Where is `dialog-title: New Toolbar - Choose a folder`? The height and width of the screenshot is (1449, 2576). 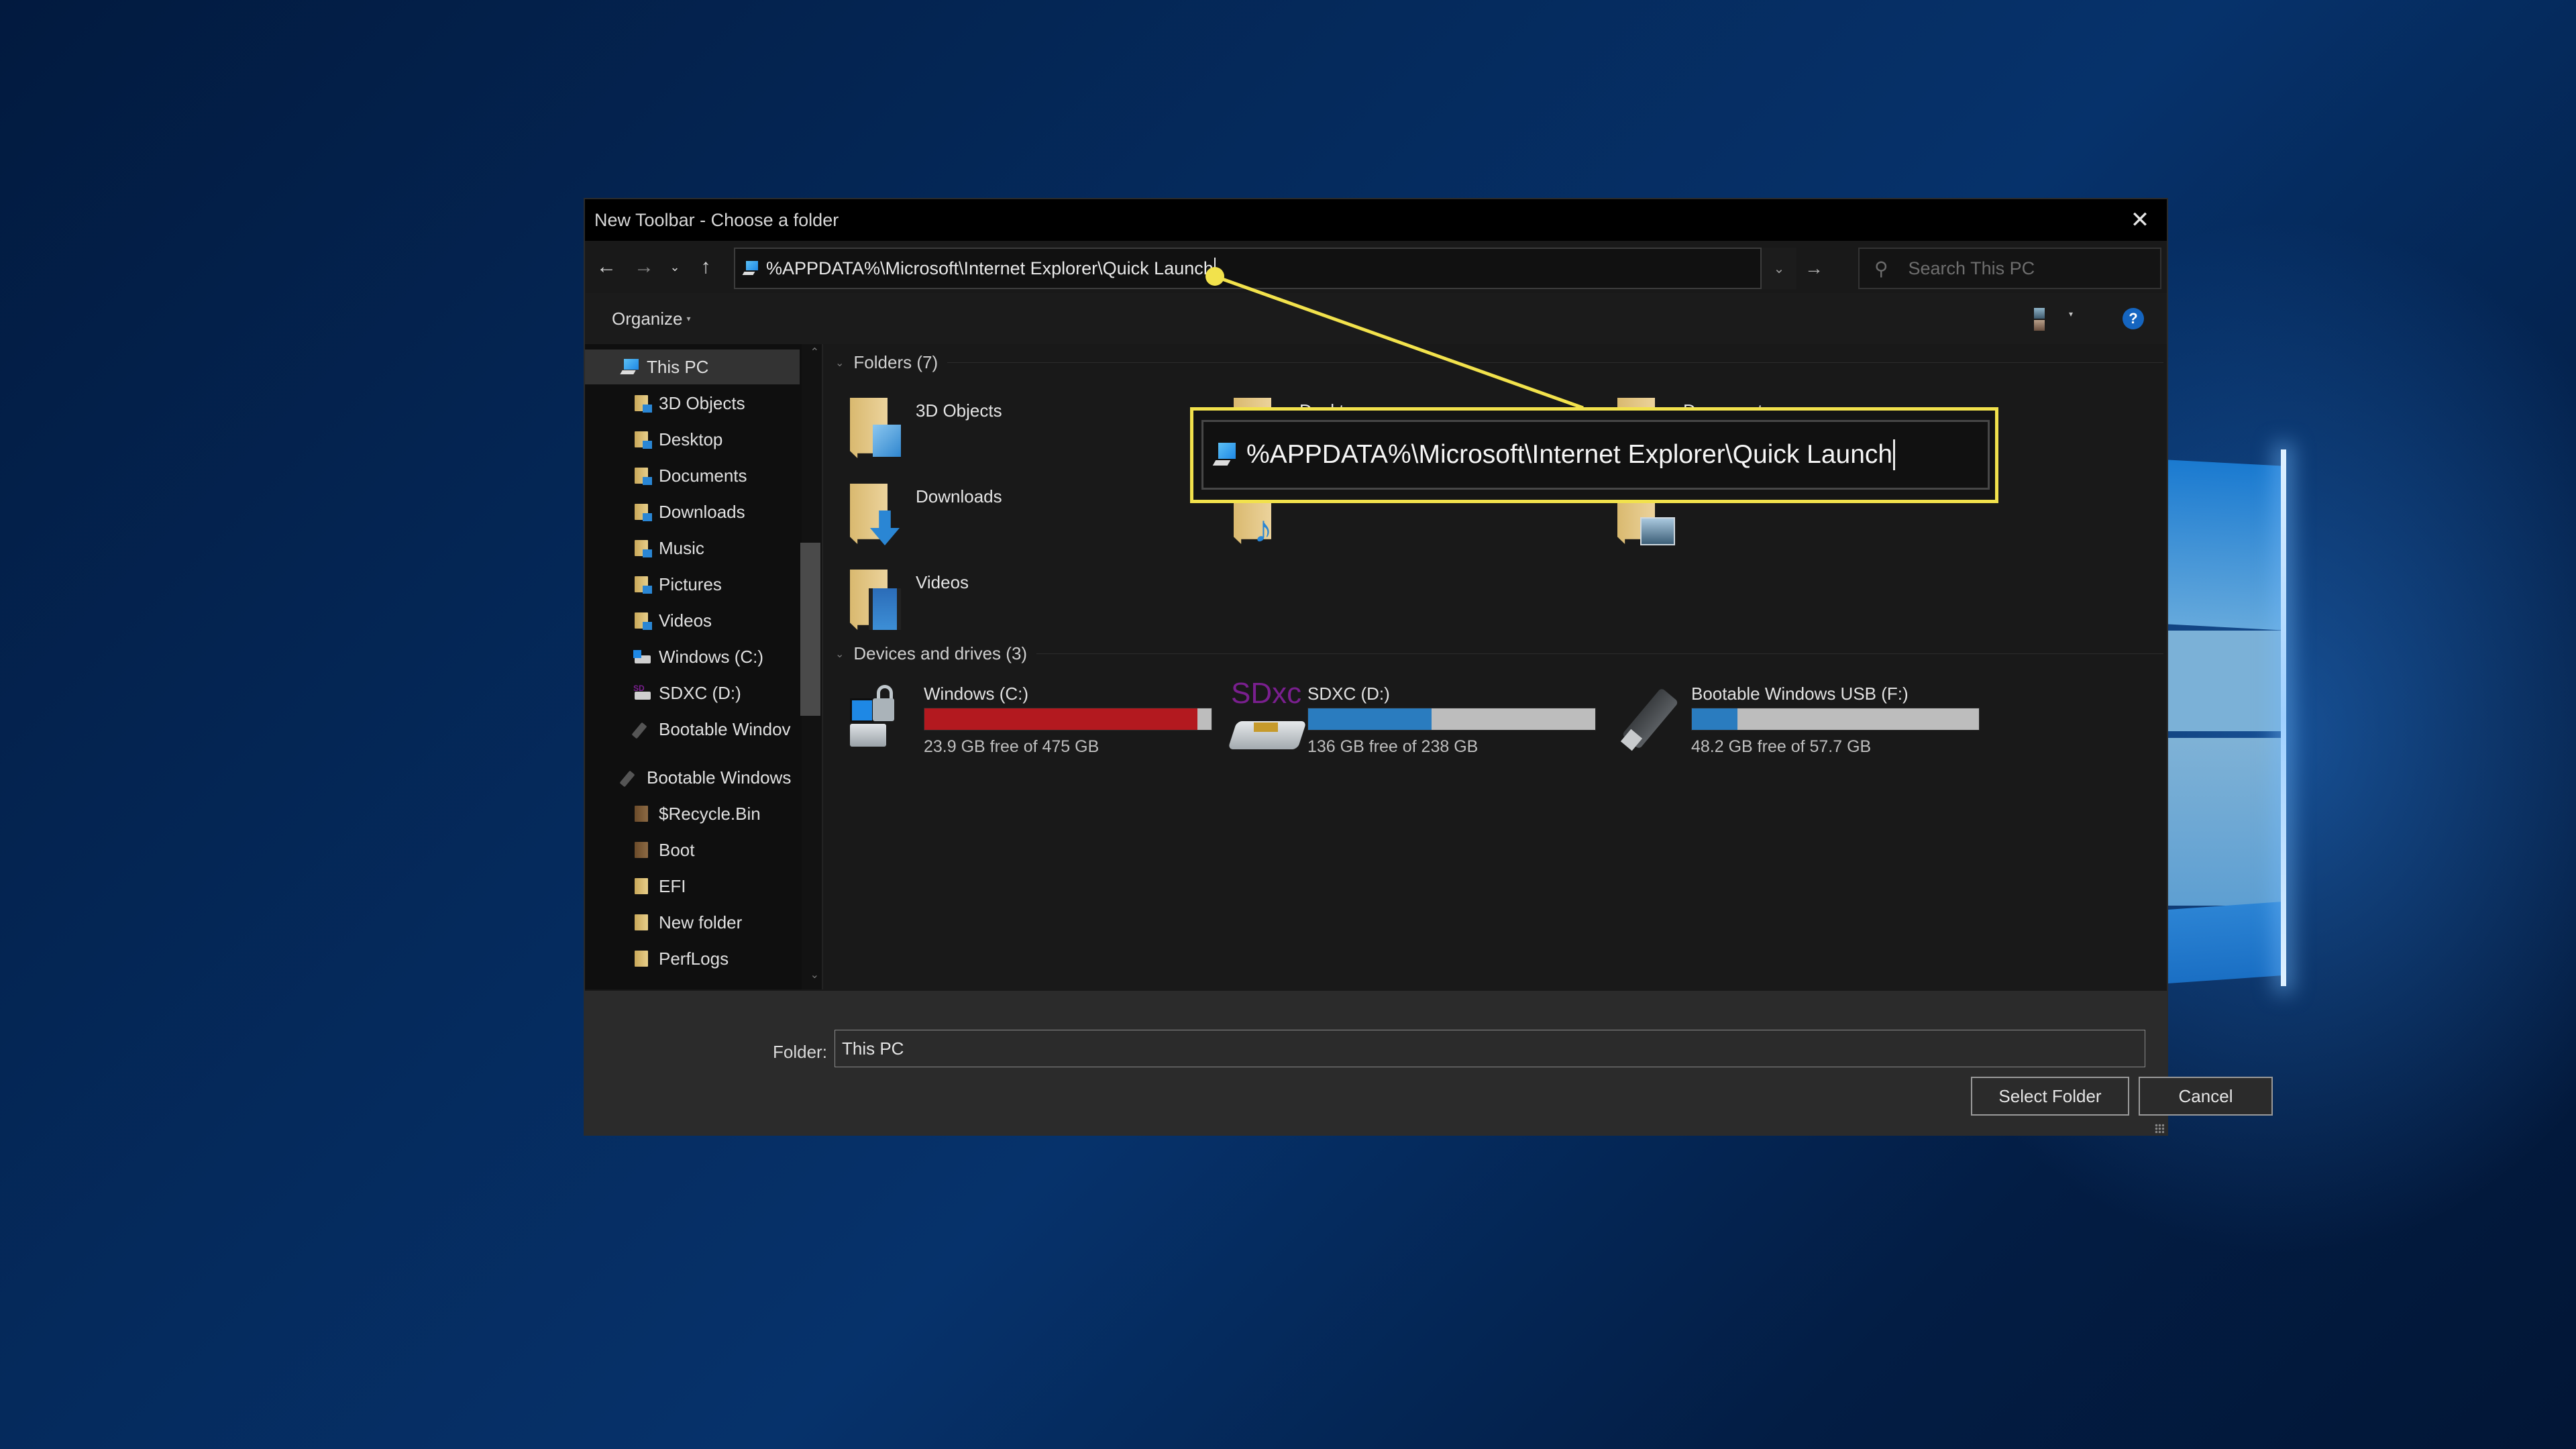
dialog-title: New Toolbar - Choose a folder is located at coordinates (716, 219).